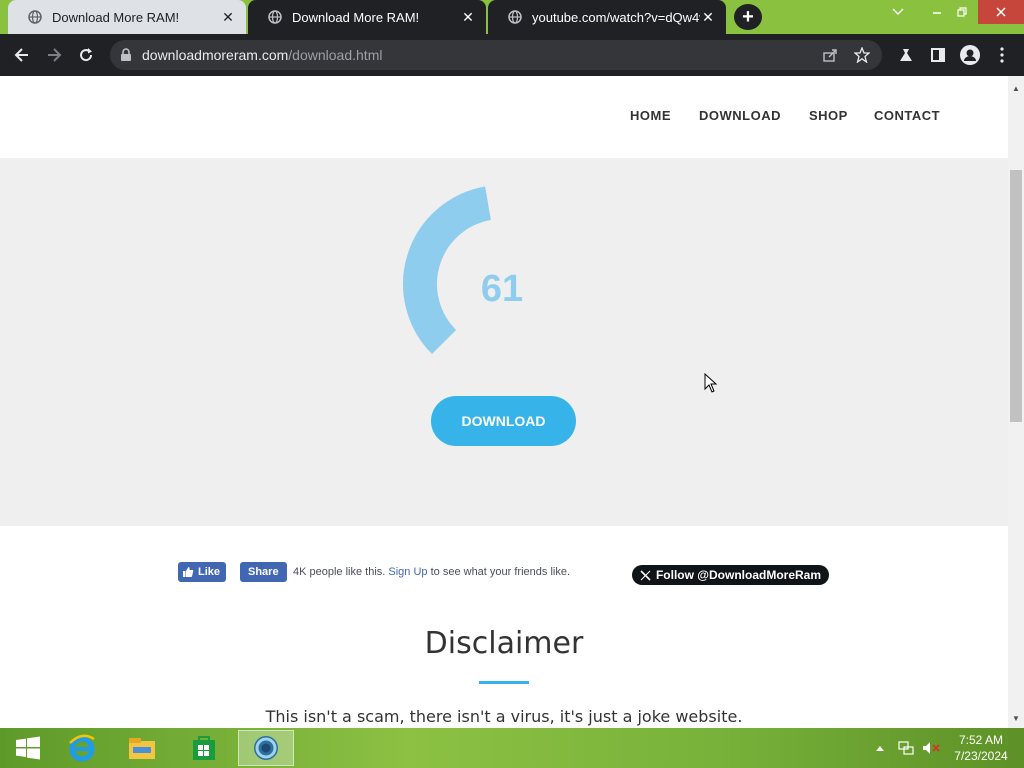  I want to click on facebook-tail-text: to see what your friends like., so click(499, 572).